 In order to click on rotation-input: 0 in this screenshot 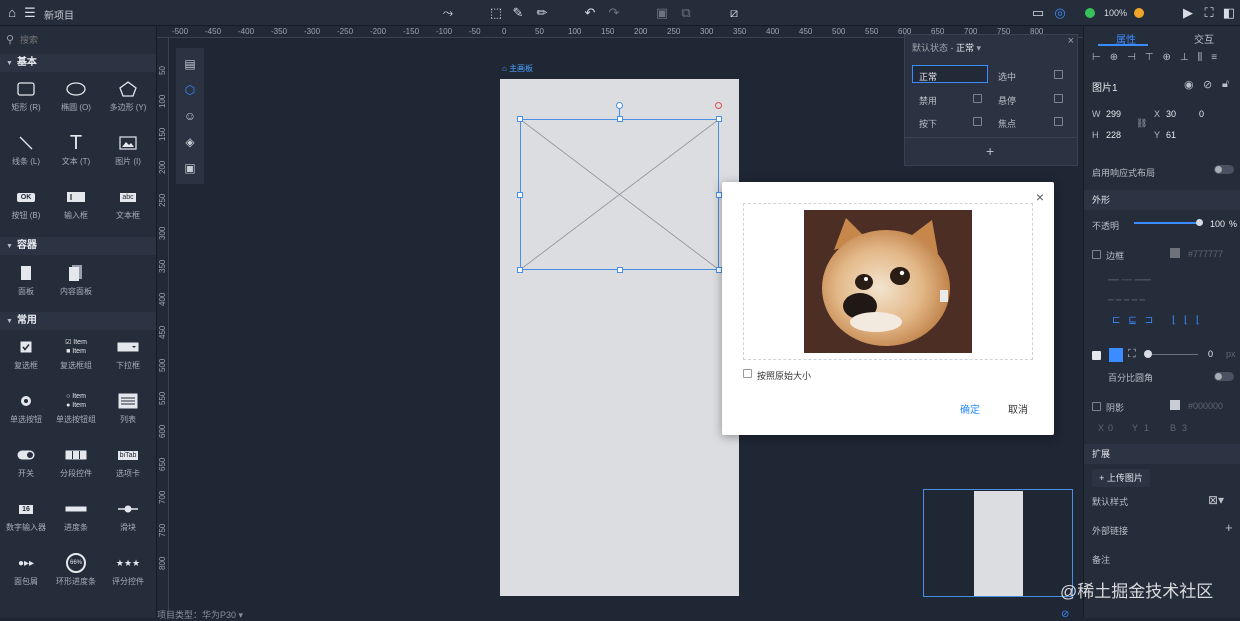, I will do `click(1201, 114)`.